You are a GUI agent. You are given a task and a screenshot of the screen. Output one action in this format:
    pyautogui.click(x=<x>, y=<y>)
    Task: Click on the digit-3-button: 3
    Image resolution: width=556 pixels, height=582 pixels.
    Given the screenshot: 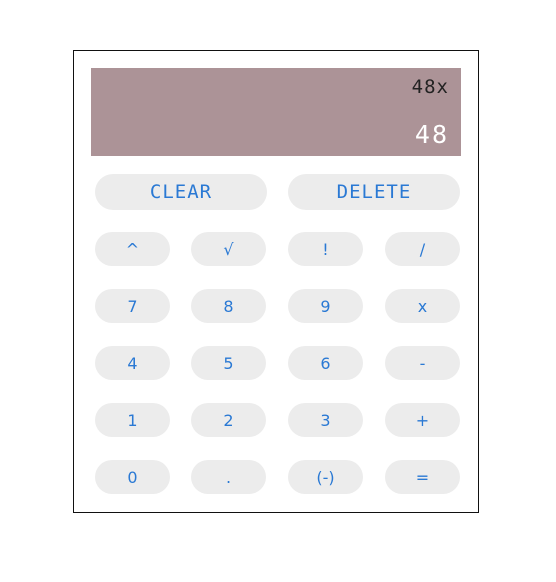 What is the action you would take?
    pyautogui.click(x=325, y=420)
    